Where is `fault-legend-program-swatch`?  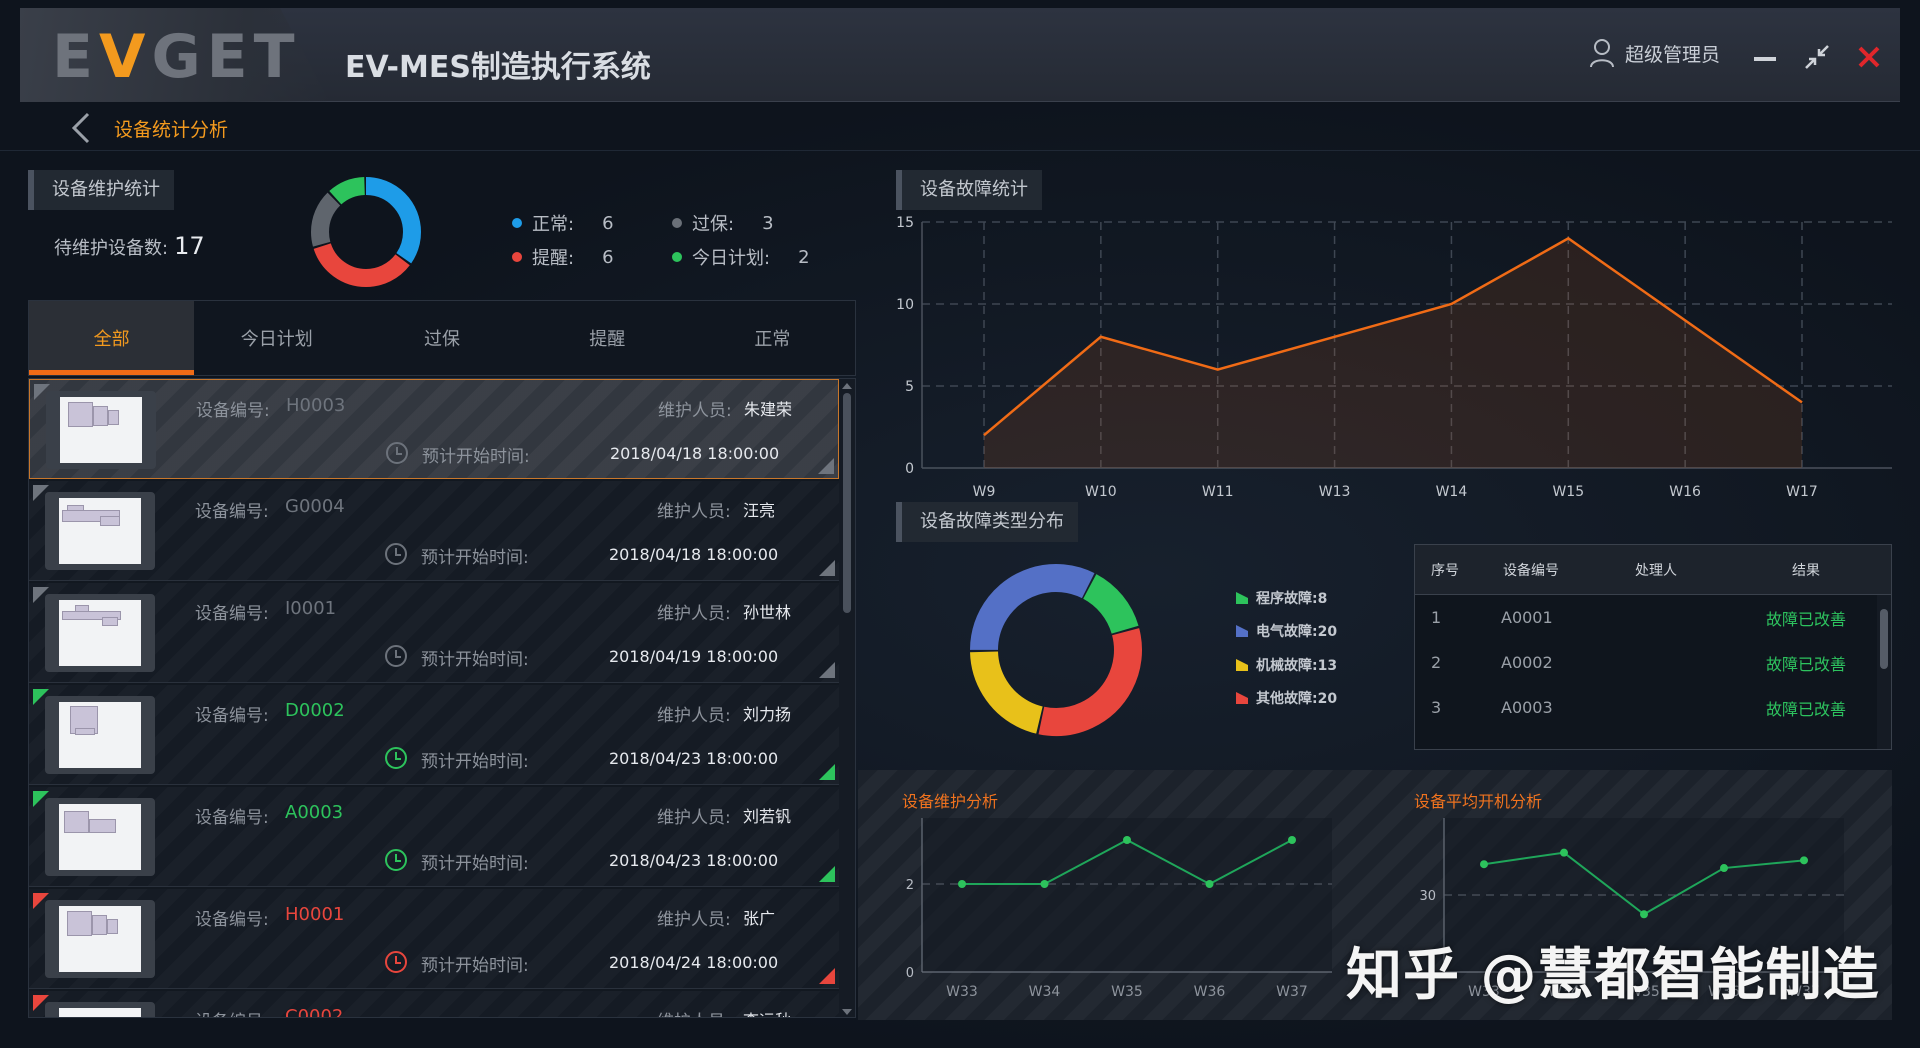
fault-legend-program-swatch is located at coordinates (1242, 598).